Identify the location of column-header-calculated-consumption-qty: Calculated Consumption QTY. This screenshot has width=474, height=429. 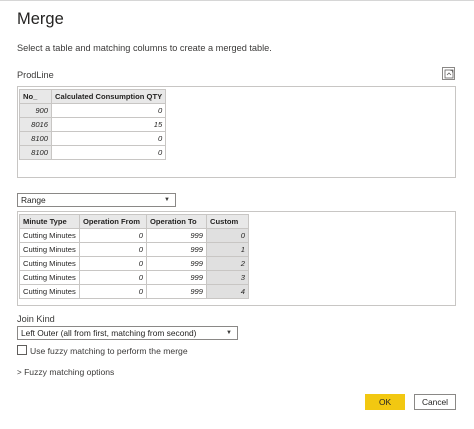
(108, 96).